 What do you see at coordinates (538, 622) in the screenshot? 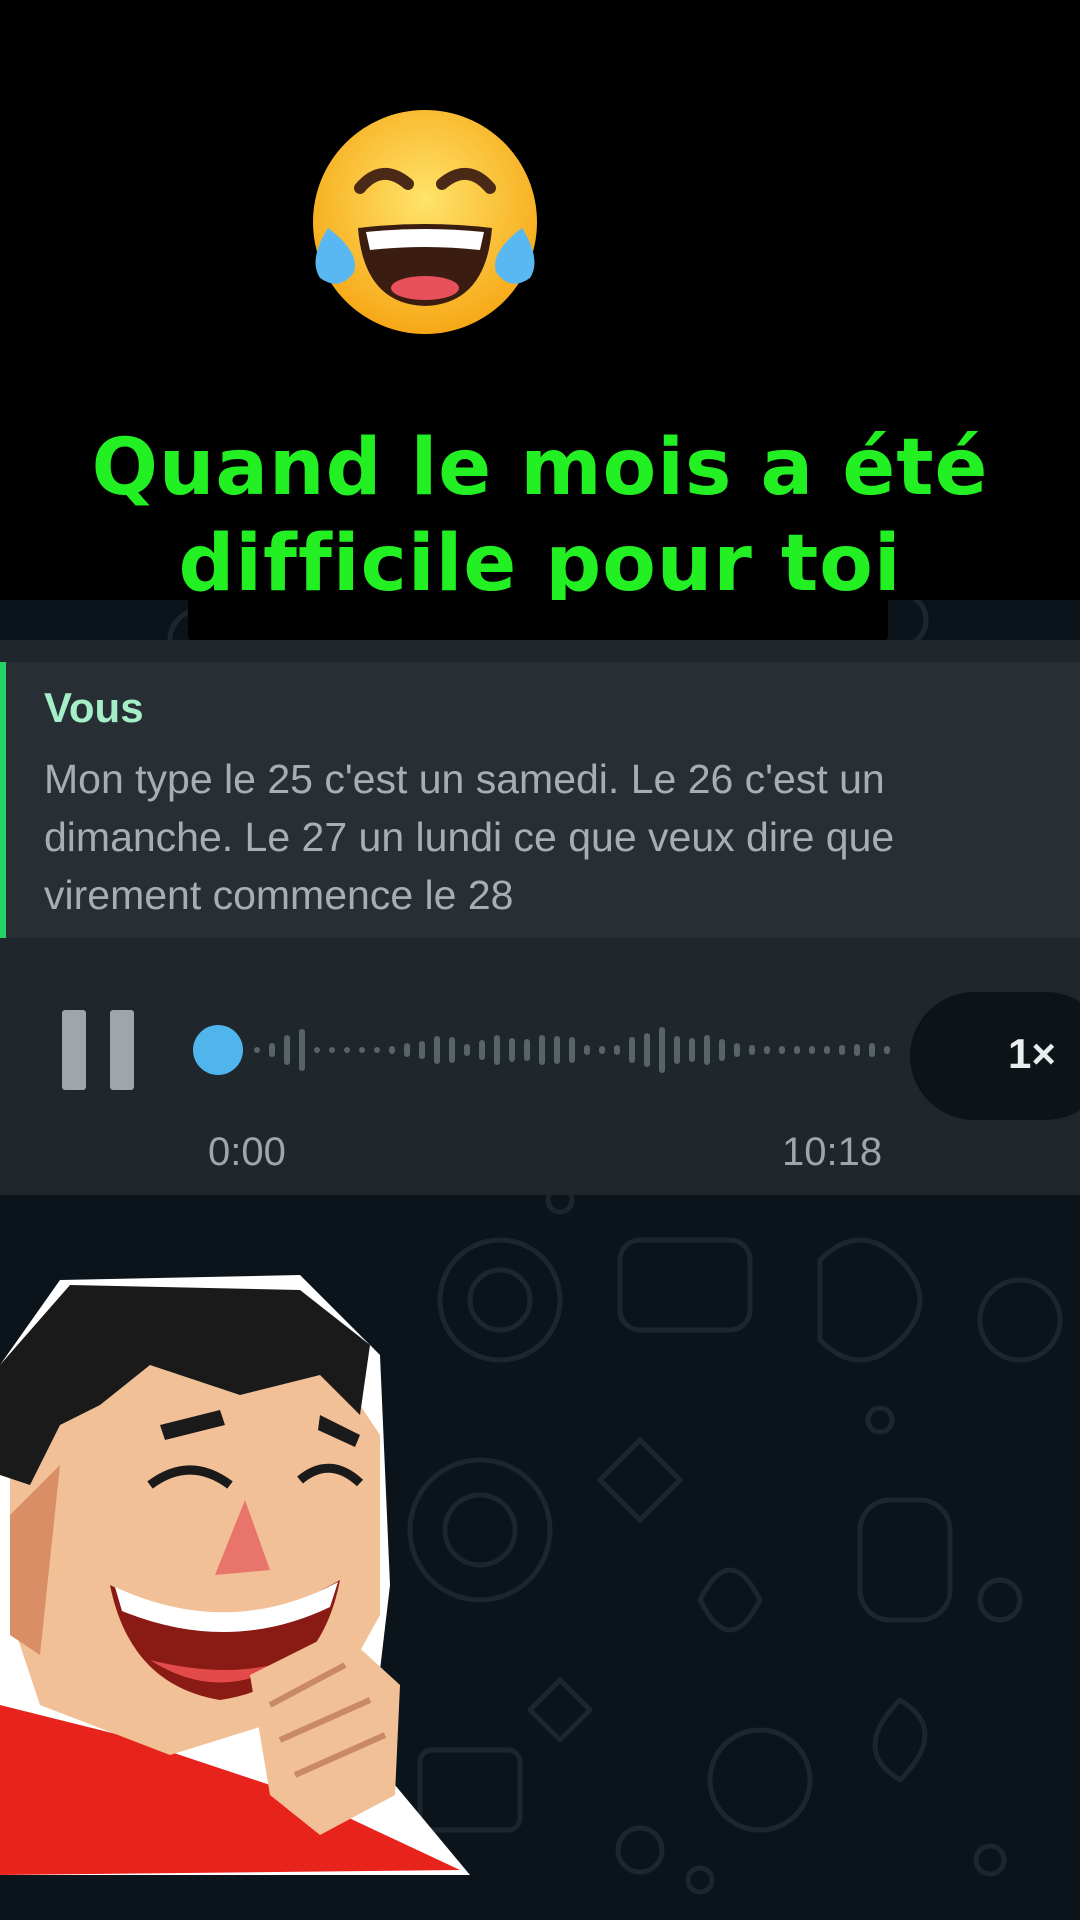
I see `caption-background-bar` at bounding box center [538, 622].